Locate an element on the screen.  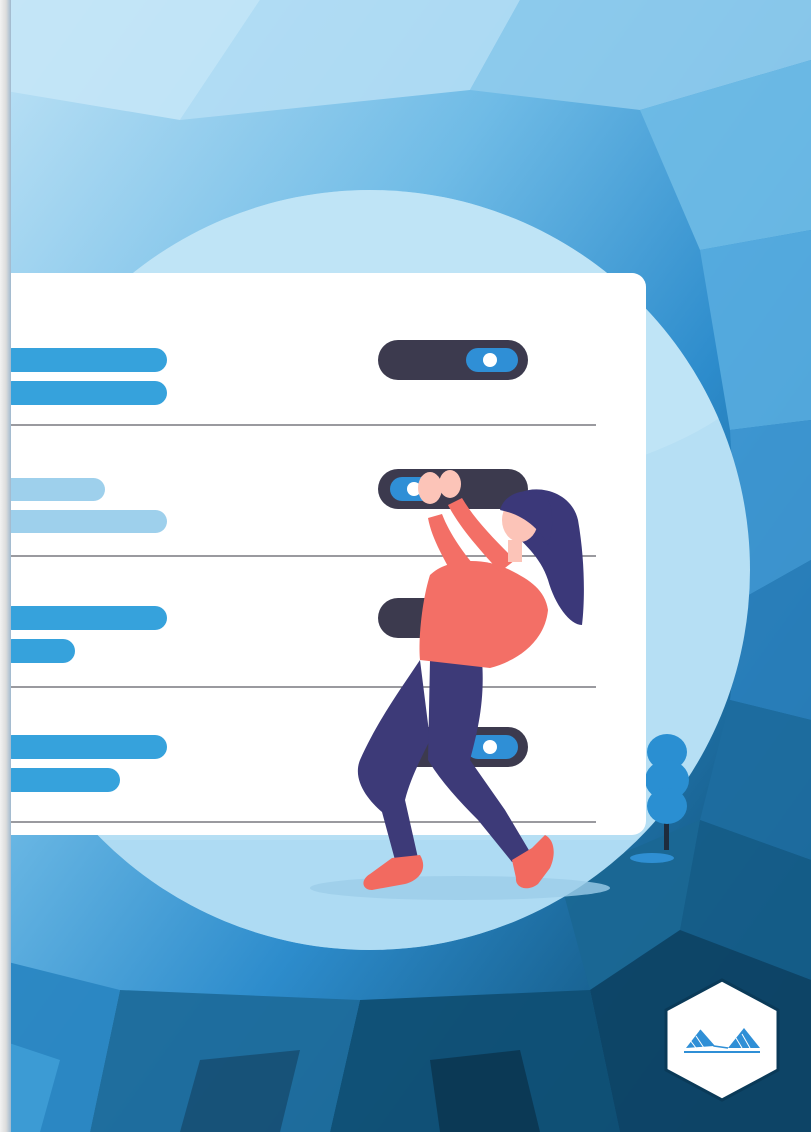
neck is located at coordinates (515, 551).